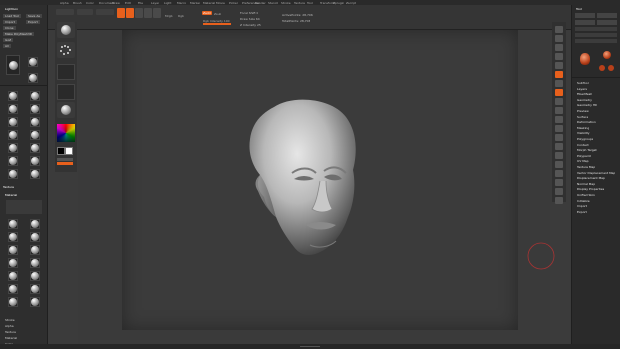 The width and height of the screenshot is (620, 349). What do you see at coordinates (65, 163) in the screenshot?
I see `fill-button` at bounding box center [65, 163].